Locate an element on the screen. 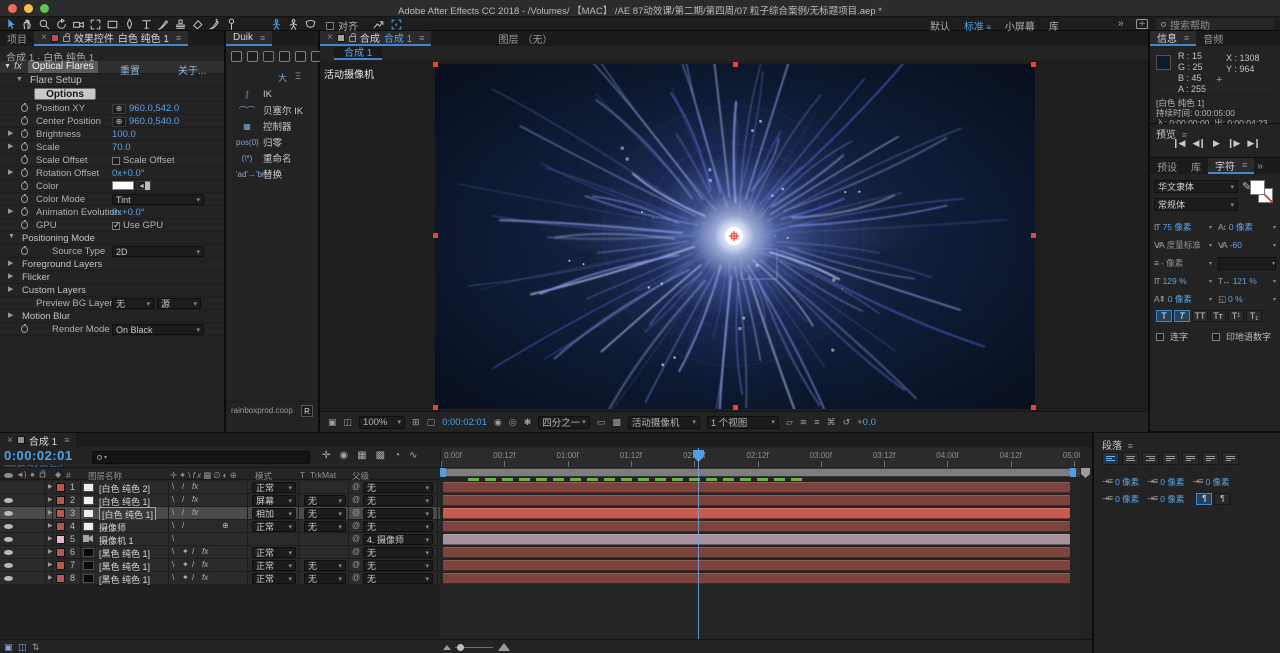 The image size is (1280, 653). indent-first-field: ⇥≡ 0 像素 is located at coordinates (1165, 482).